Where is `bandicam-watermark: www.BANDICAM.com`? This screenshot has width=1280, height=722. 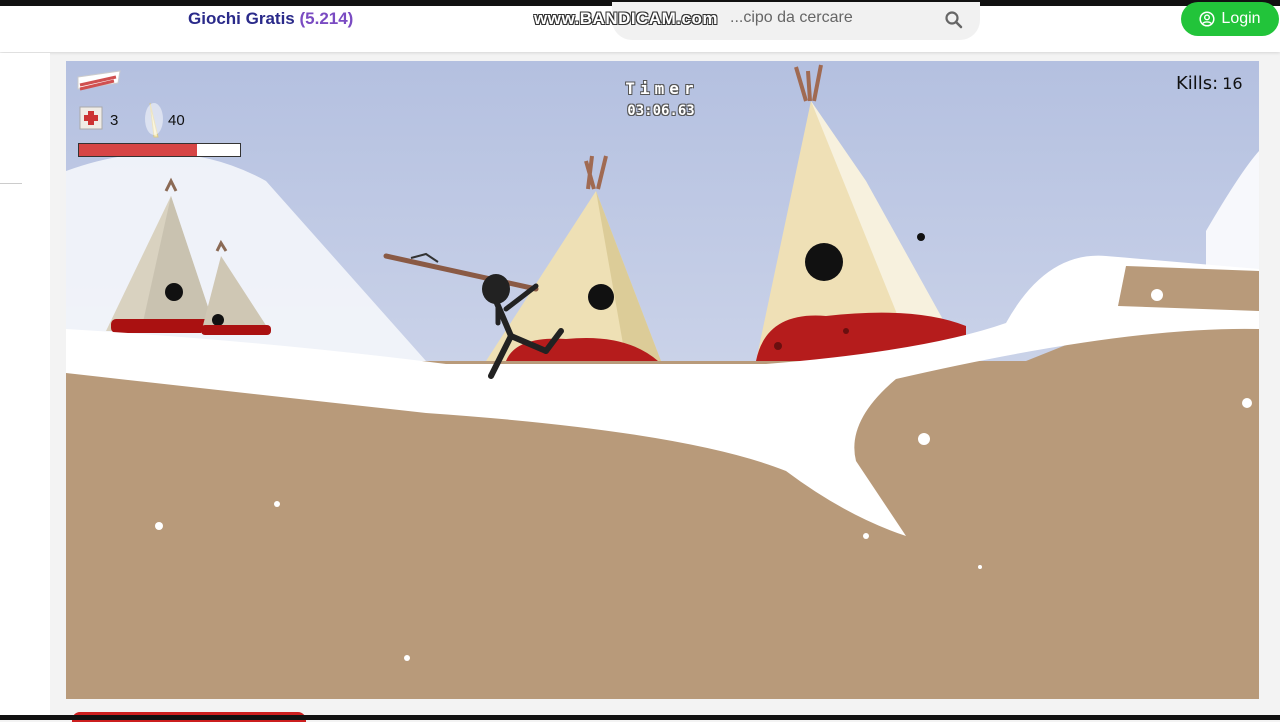
bandicam-watermark: www.BANDICAM.com is located at coordinates (626, 18).